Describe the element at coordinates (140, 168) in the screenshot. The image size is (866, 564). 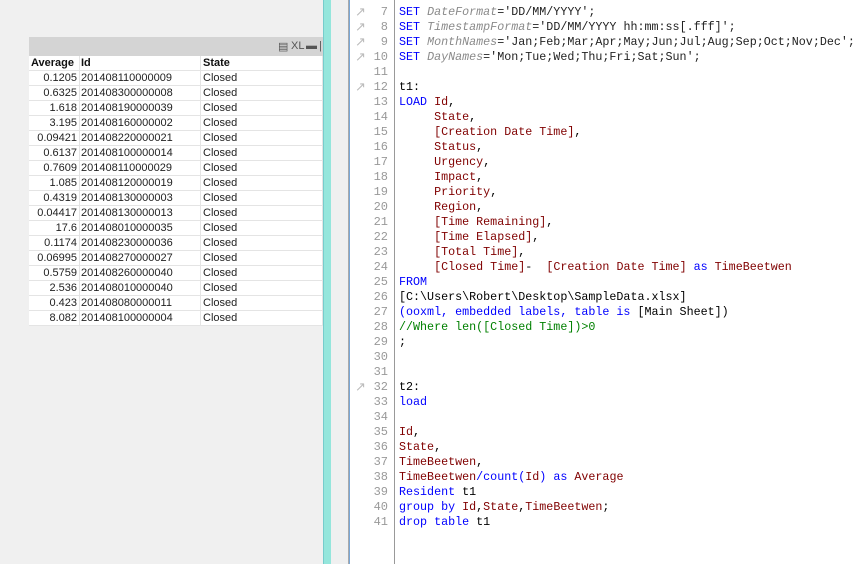
I see `cell-id: 201408110000029` at that location.